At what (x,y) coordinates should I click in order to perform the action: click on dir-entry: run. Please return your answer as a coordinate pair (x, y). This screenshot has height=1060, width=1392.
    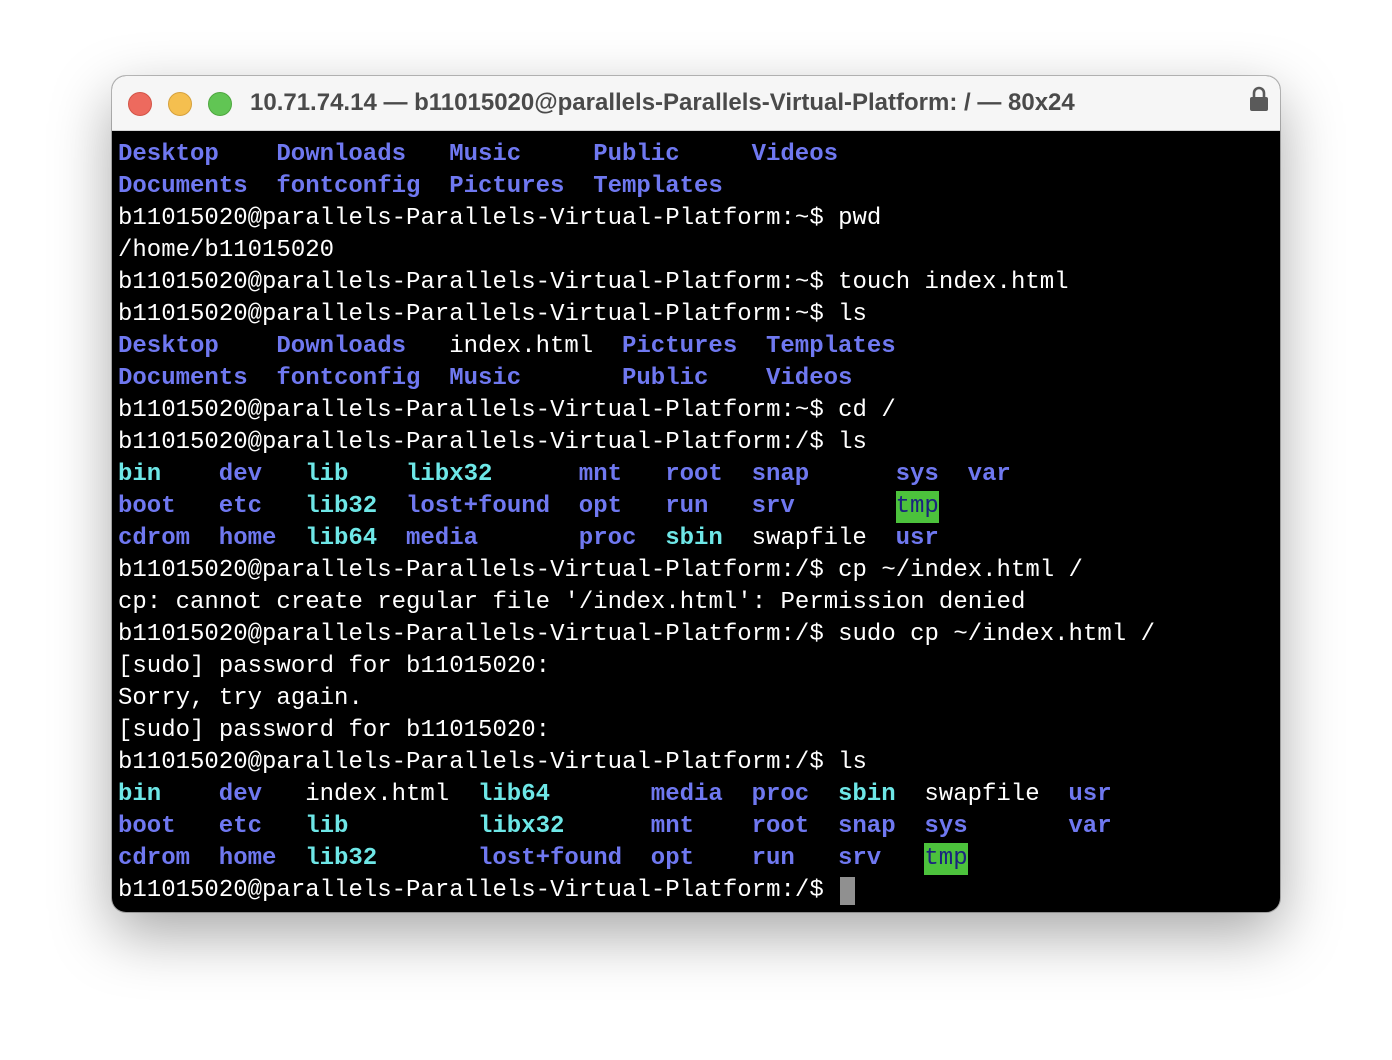
    Looking at the image, I should click on (773, 858).